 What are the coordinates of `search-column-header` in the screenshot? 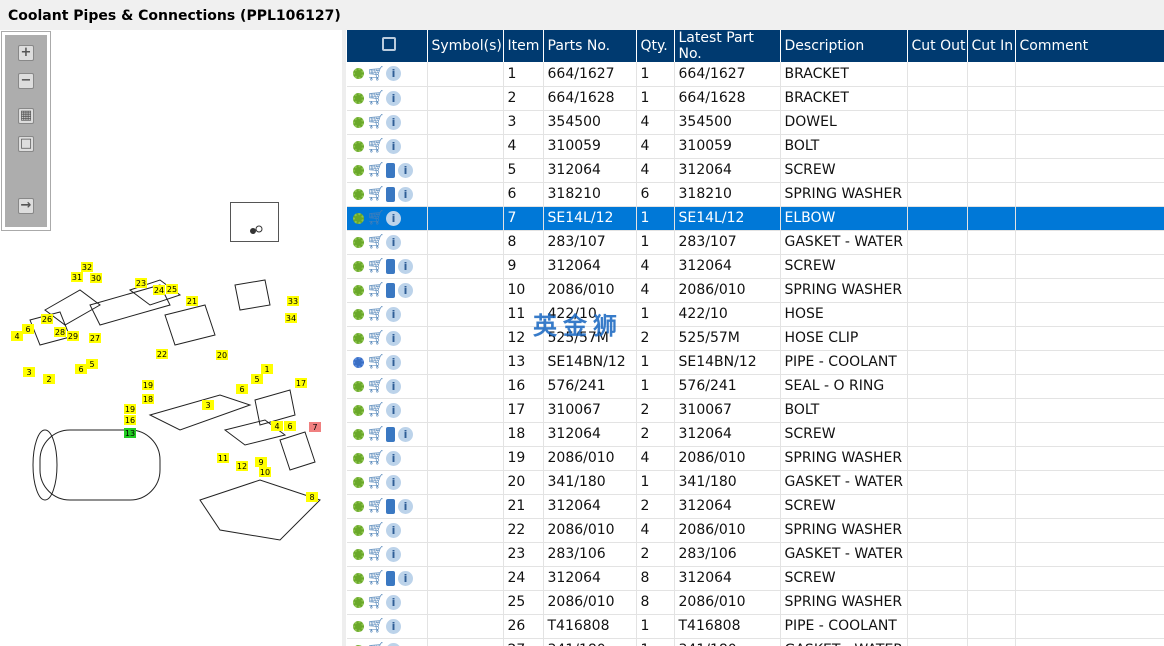 It's located at (387, 46).